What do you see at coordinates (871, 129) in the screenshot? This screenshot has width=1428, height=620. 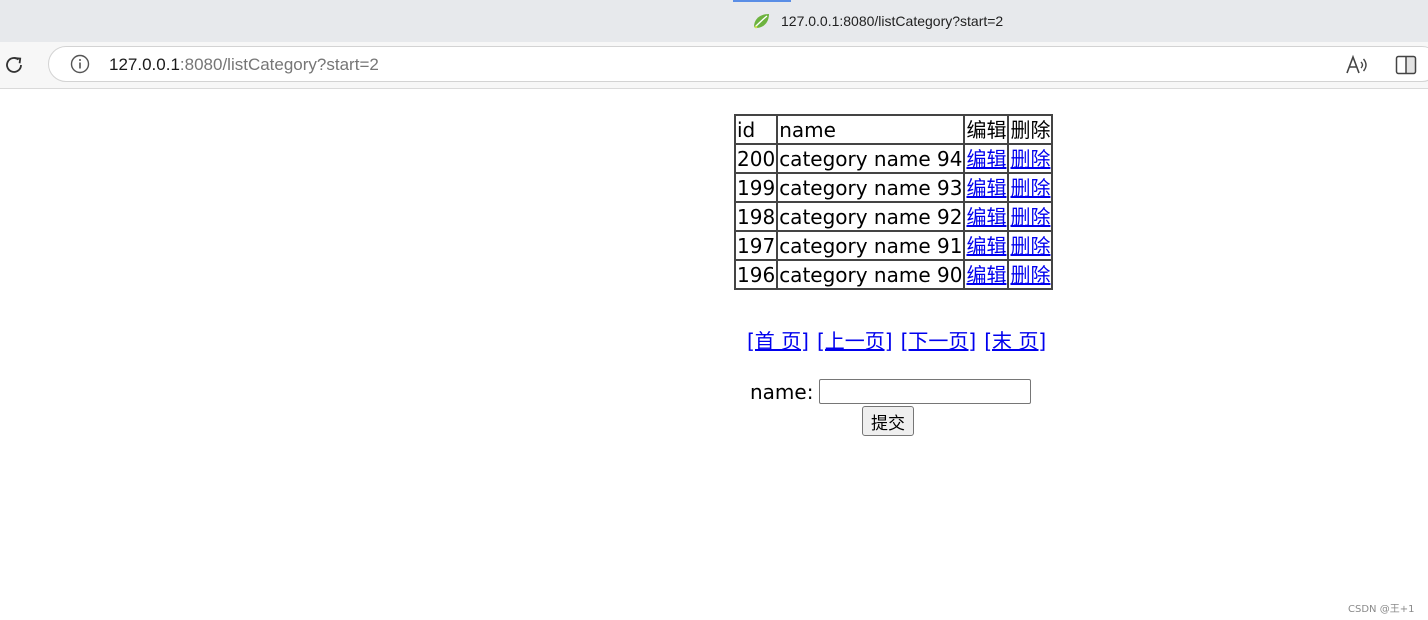 I see `header-name: name` at bounding box center [871, 129].